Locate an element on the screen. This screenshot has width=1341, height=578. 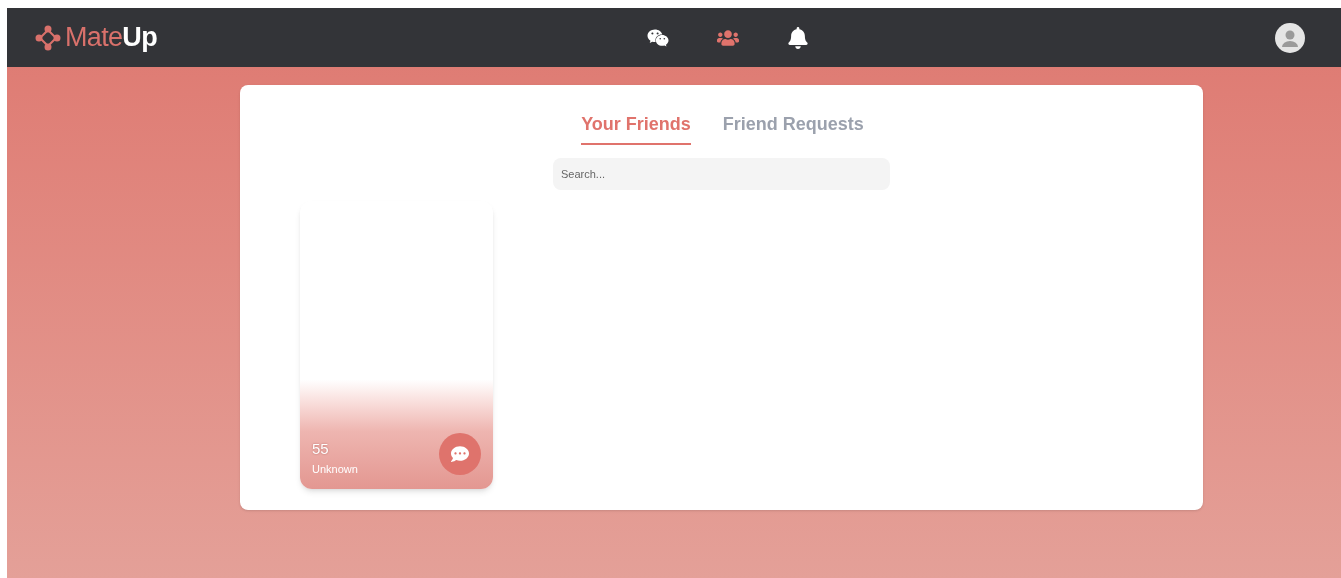
age-text: 55 is located at coordinates (321, 449).